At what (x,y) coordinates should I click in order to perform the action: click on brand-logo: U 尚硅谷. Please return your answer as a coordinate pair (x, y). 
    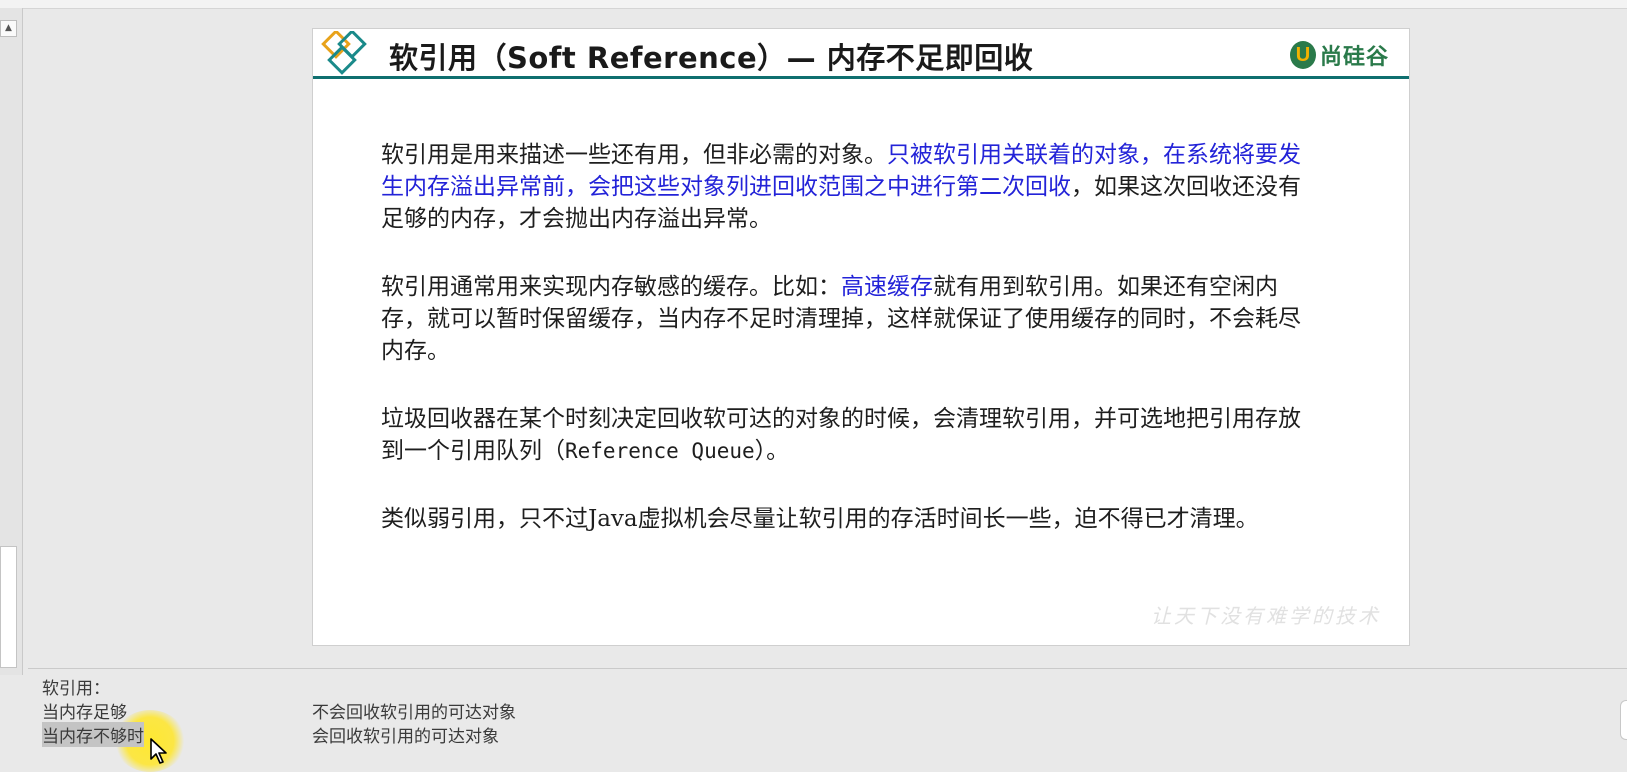
    Looking at the image, I should click on (1339, 55).